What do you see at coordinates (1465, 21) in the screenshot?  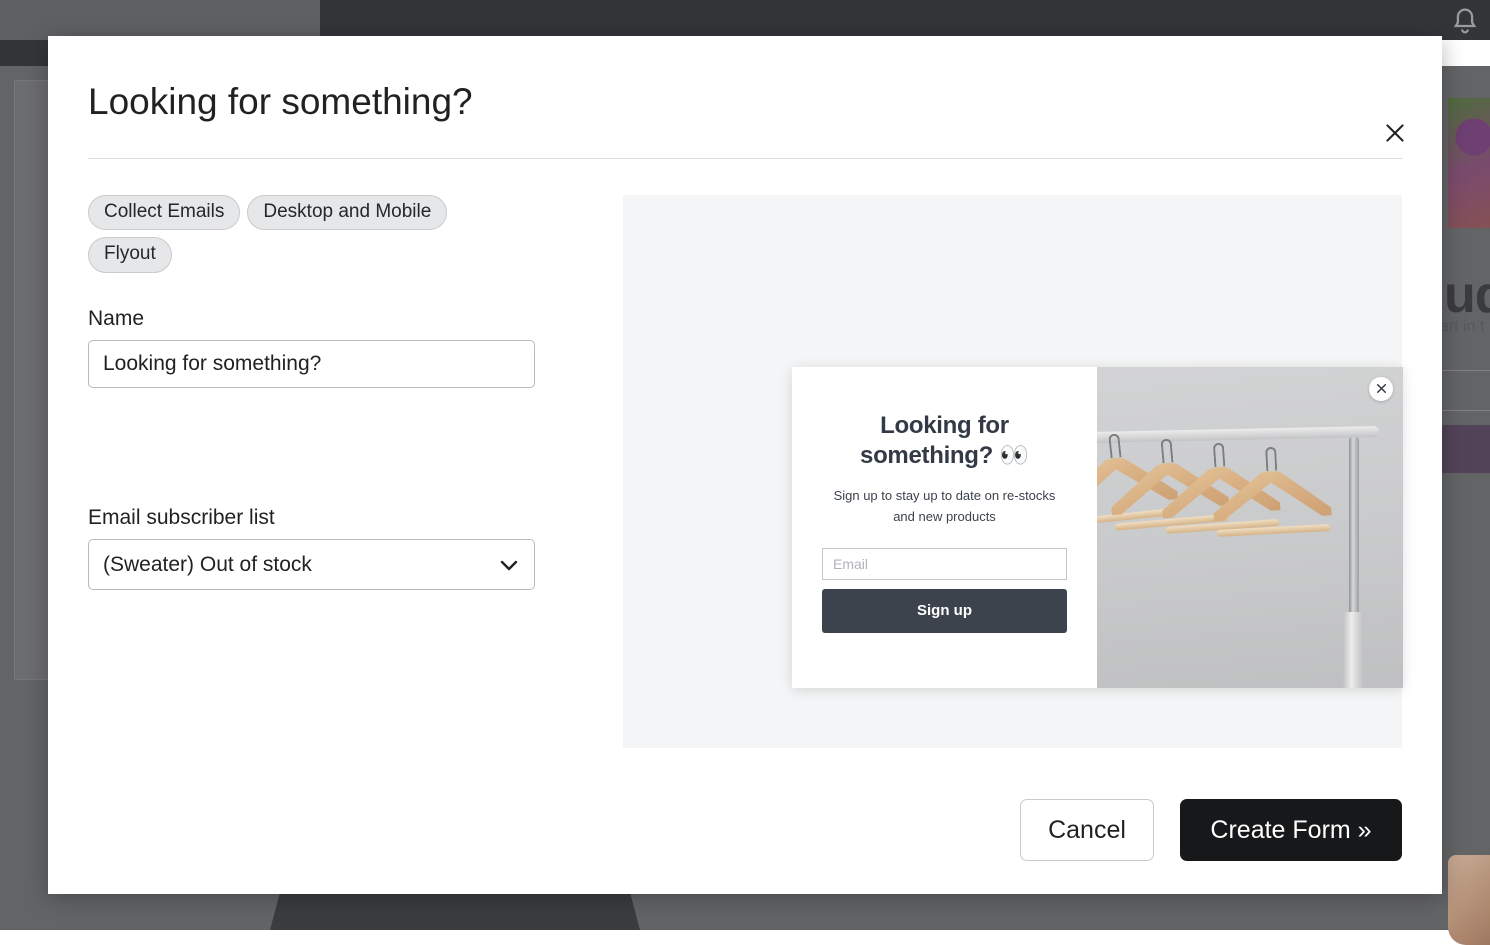 I see `bell-icon` at bounding box center [1465, 21].